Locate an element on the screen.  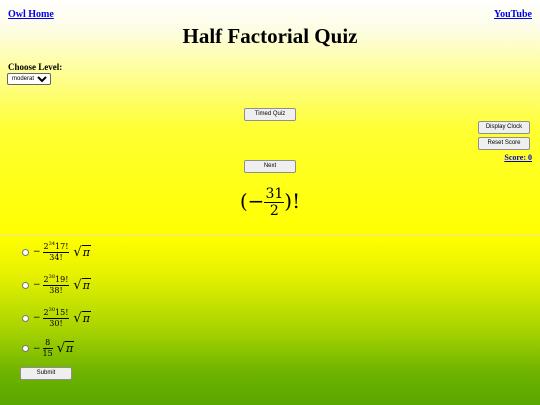
owl-home-link: Owl Home is located at coordinates (31, 14).